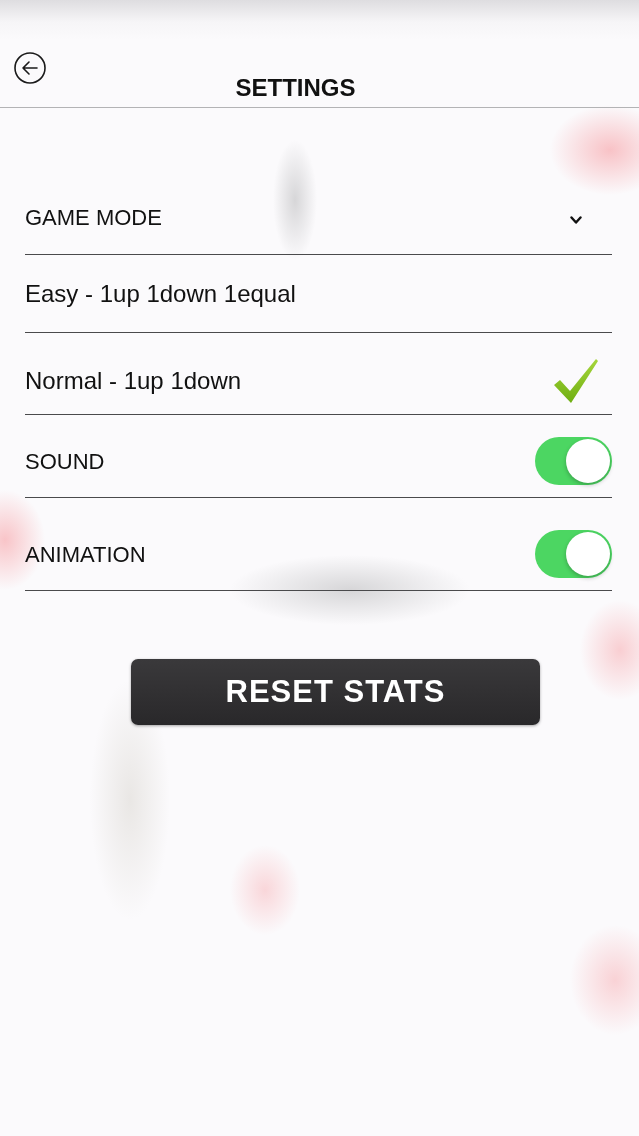  Describe the element at coordinates (30, 68) in the screenshot. I see `back-icon` at that location.